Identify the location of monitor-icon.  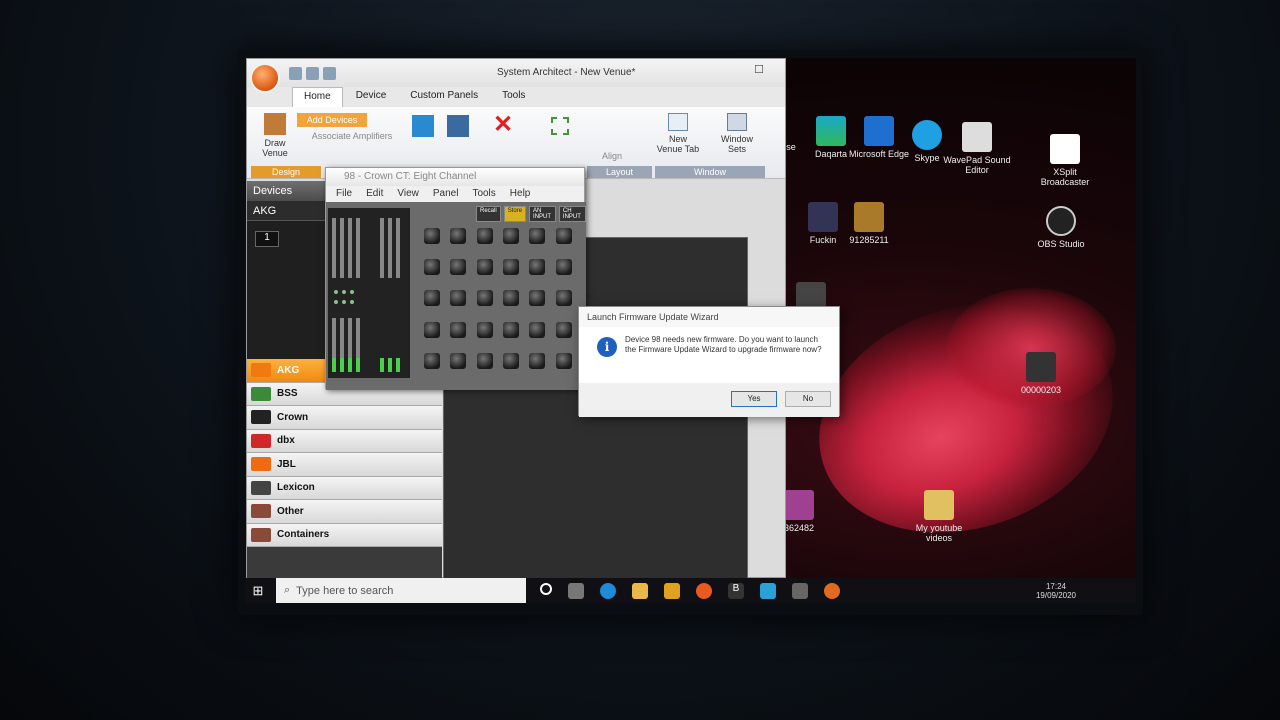
(423, 126).